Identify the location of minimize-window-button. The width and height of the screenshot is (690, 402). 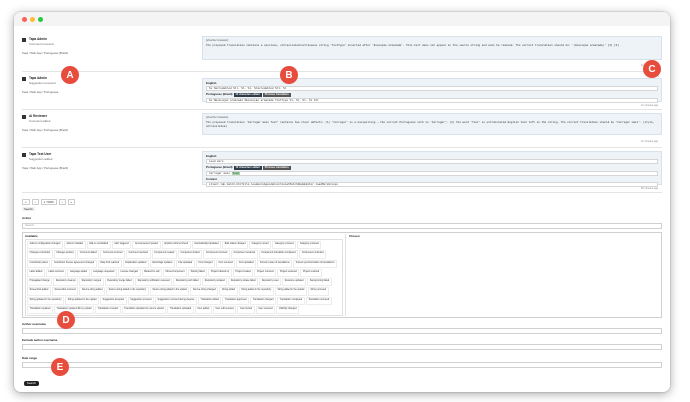
(32, 19).